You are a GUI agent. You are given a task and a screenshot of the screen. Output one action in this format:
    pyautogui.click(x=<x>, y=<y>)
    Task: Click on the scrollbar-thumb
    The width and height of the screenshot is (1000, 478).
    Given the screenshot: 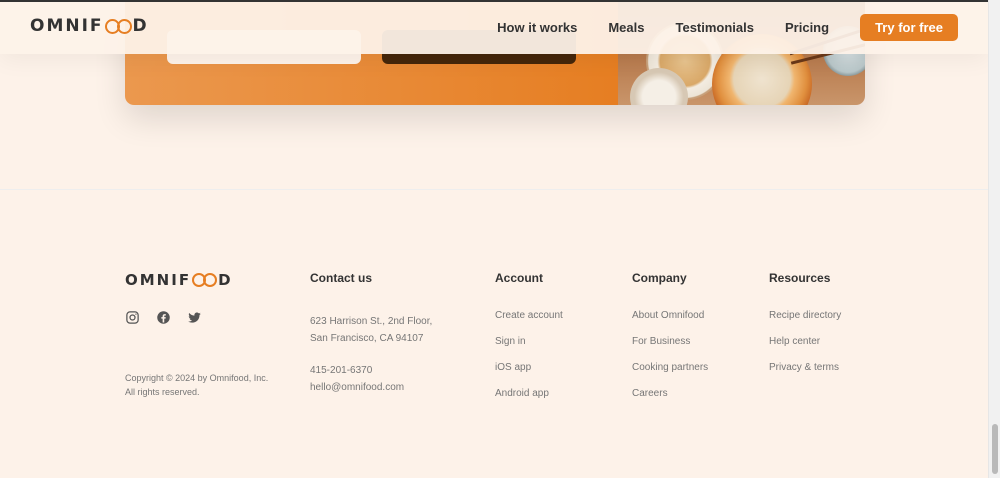 What is the action you would take?
    pyautogui.click(x=995, y=449)
    